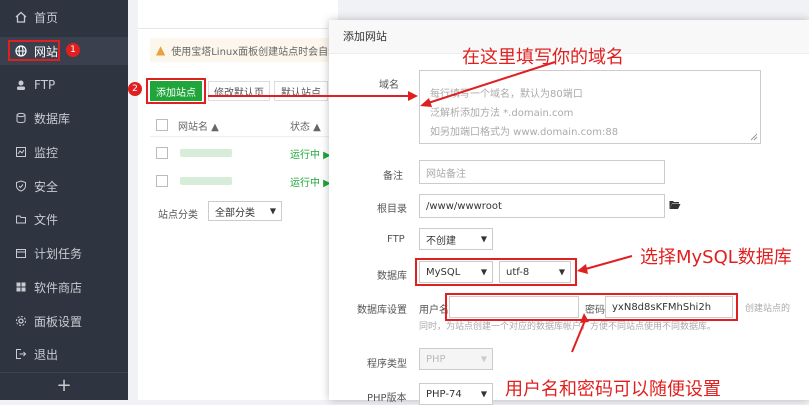 This screenshot has width=809, height=405. I want to click on annotation-credentials: 用户名和密码可以随便设置, so click(613, 389).